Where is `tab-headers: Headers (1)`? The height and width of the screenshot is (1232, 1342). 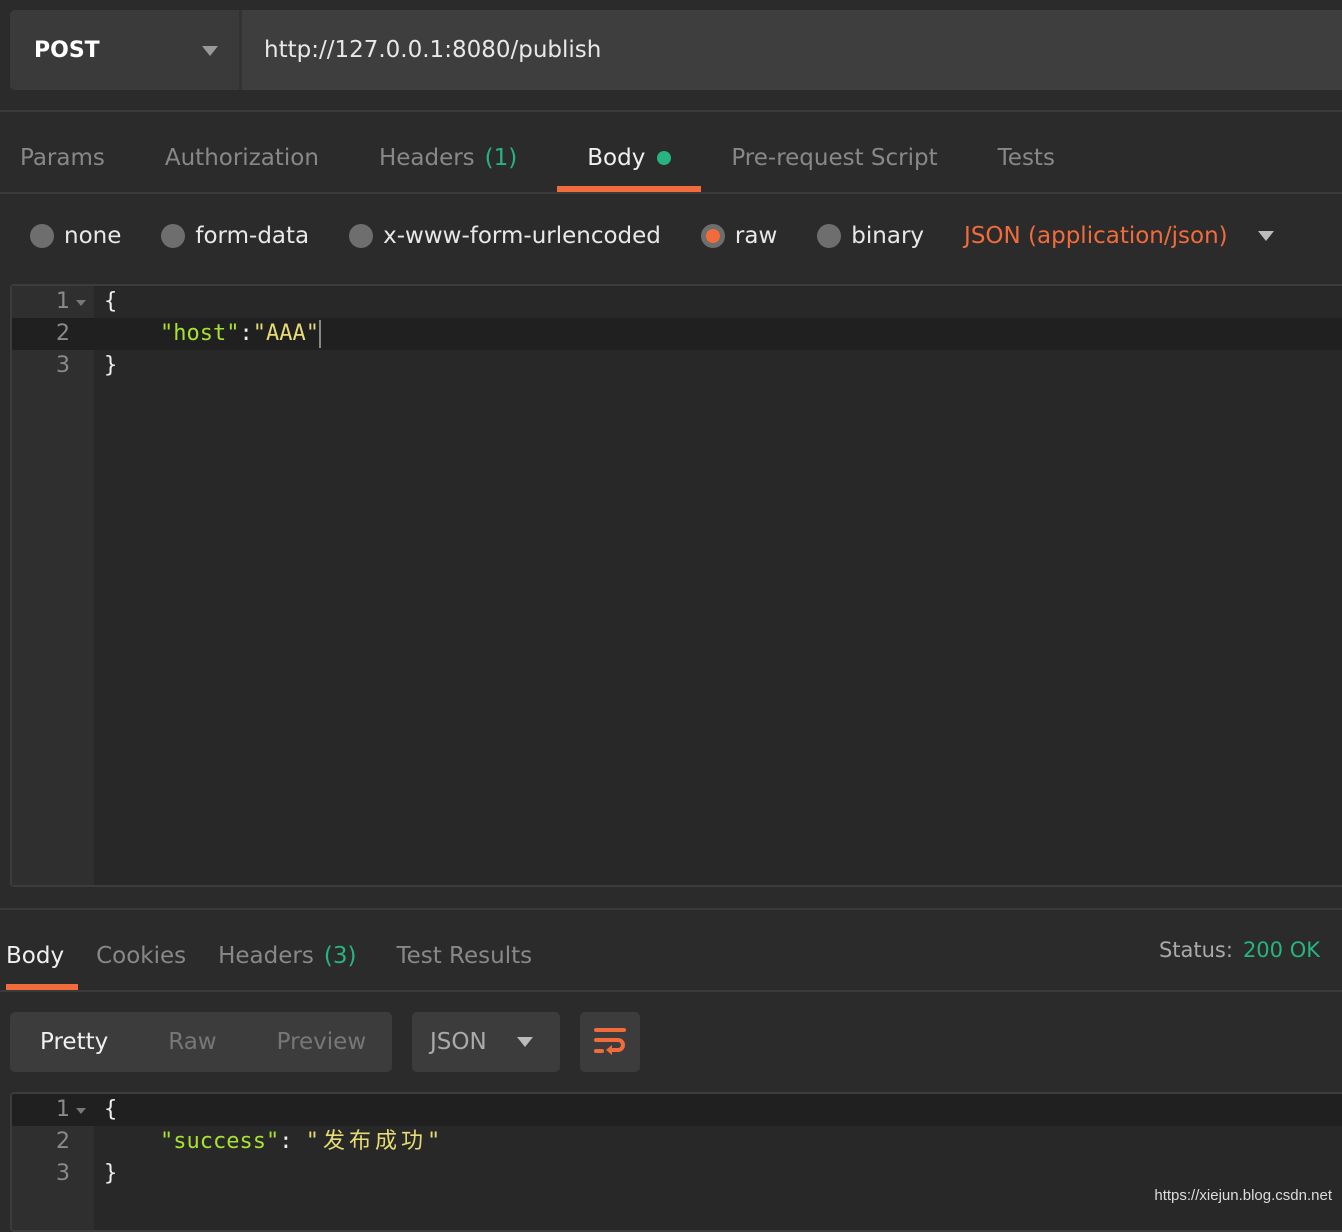
tab-headers: Headers (1) is located at coordinates (448, 158).